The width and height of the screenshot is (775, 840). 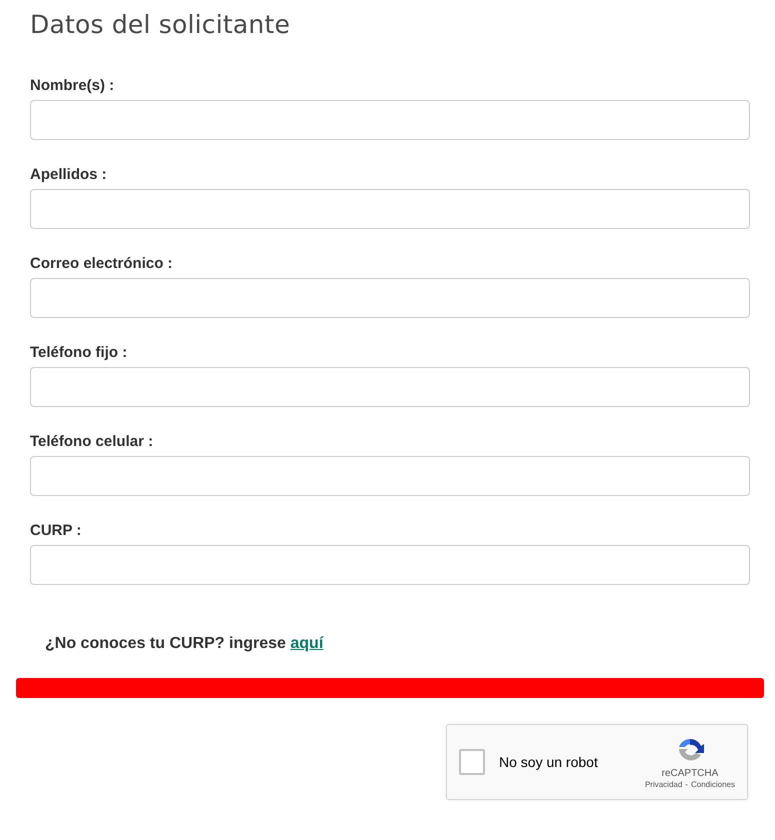 What do you see at coordinates (92, 441) in the screenshot?
I see `field-label: Teléfono celular :` at bounding box center [92, 441].